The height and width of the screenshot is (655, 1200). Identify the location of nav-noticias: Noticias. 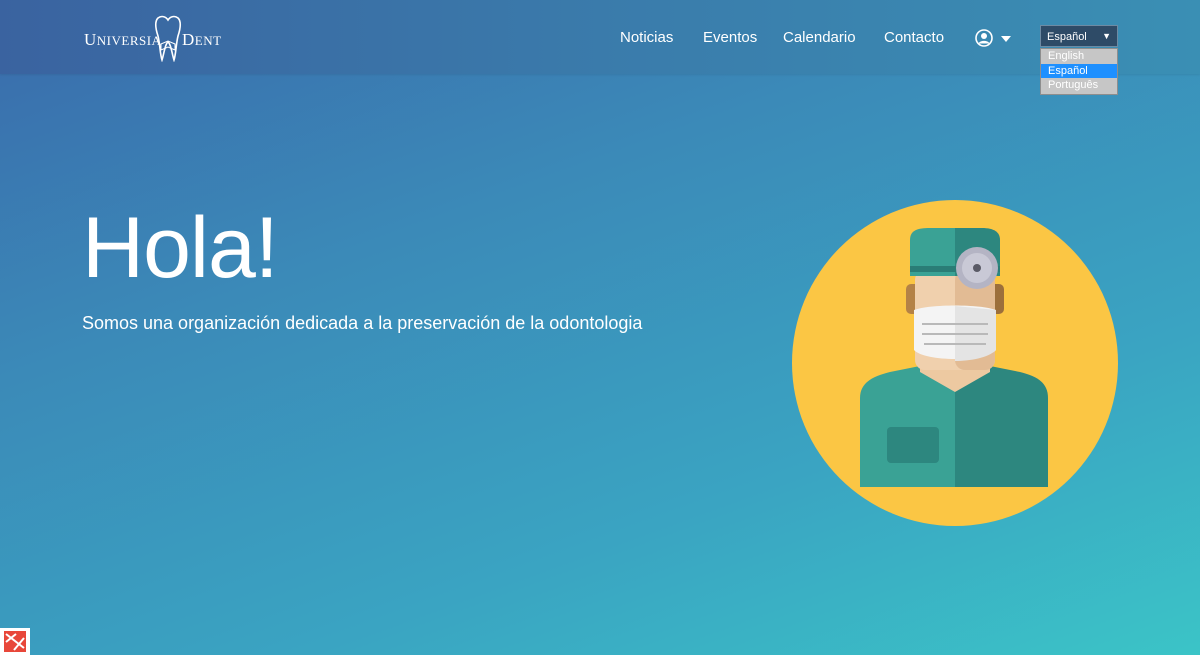
(646, 37).